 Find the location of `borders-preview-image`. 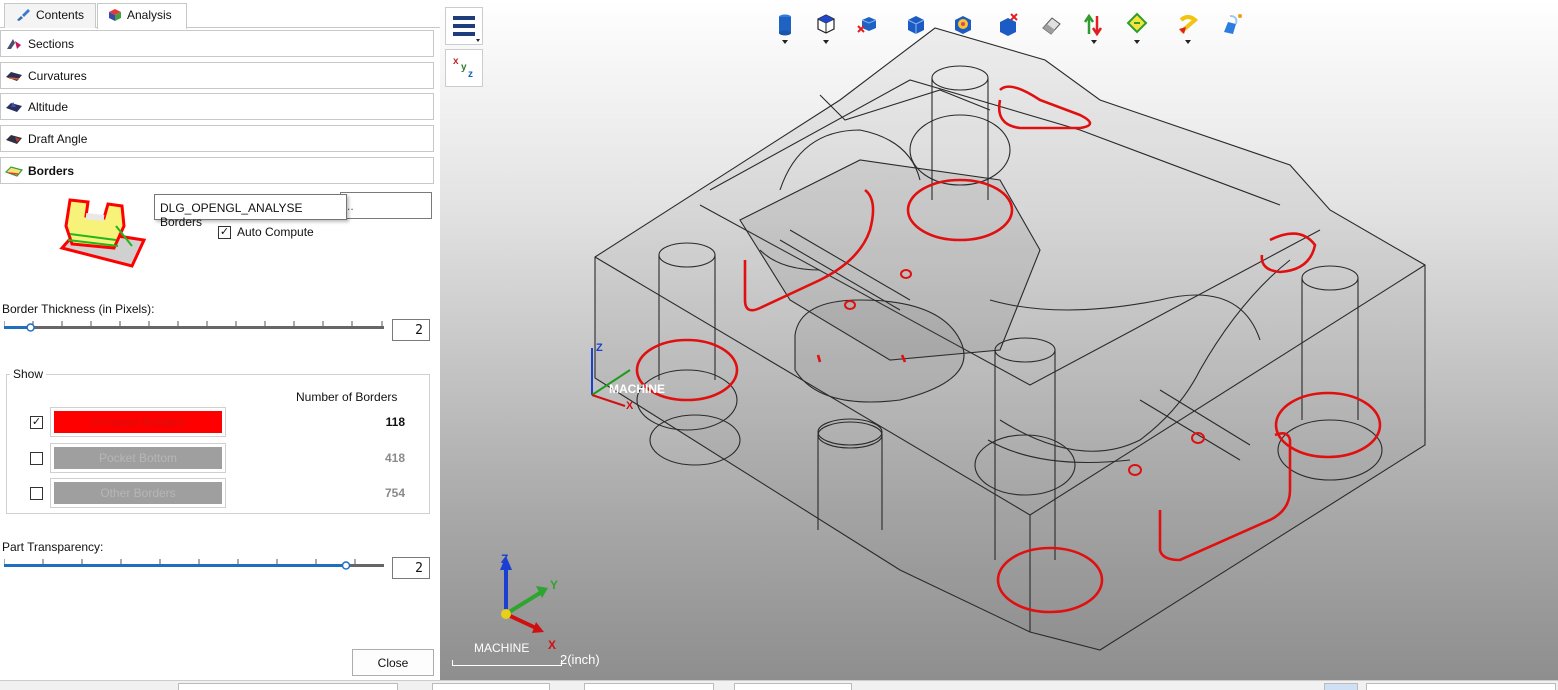

borders-preview-image is located at coordinates (103, 233).